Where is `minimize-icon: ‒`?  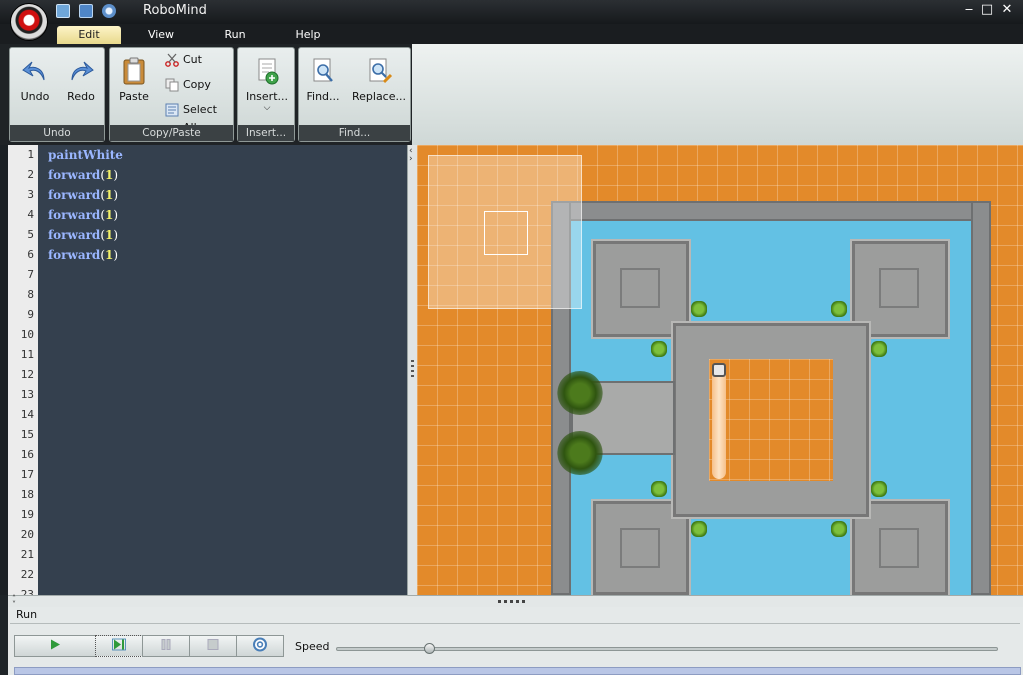
minimize-icon: ‒ is located at coordinates (969, 10).